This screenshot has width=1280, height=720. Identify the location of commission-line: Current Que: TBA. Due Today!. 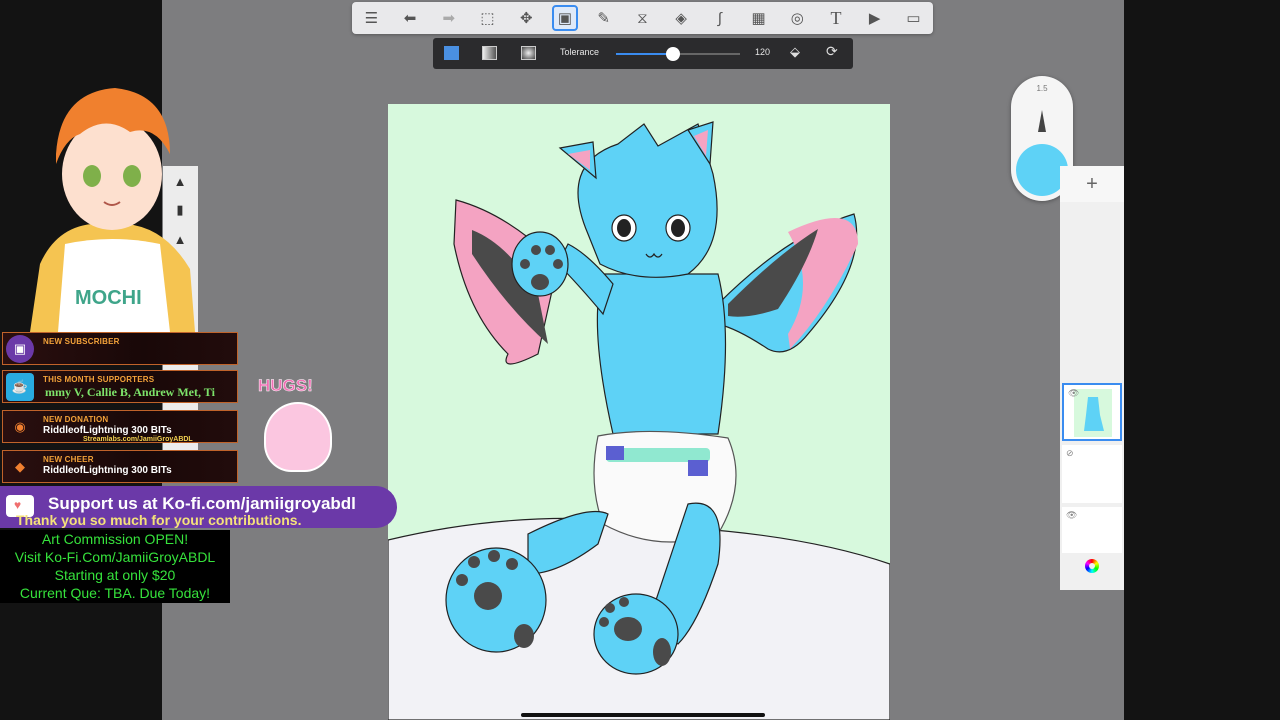
(115, 593).